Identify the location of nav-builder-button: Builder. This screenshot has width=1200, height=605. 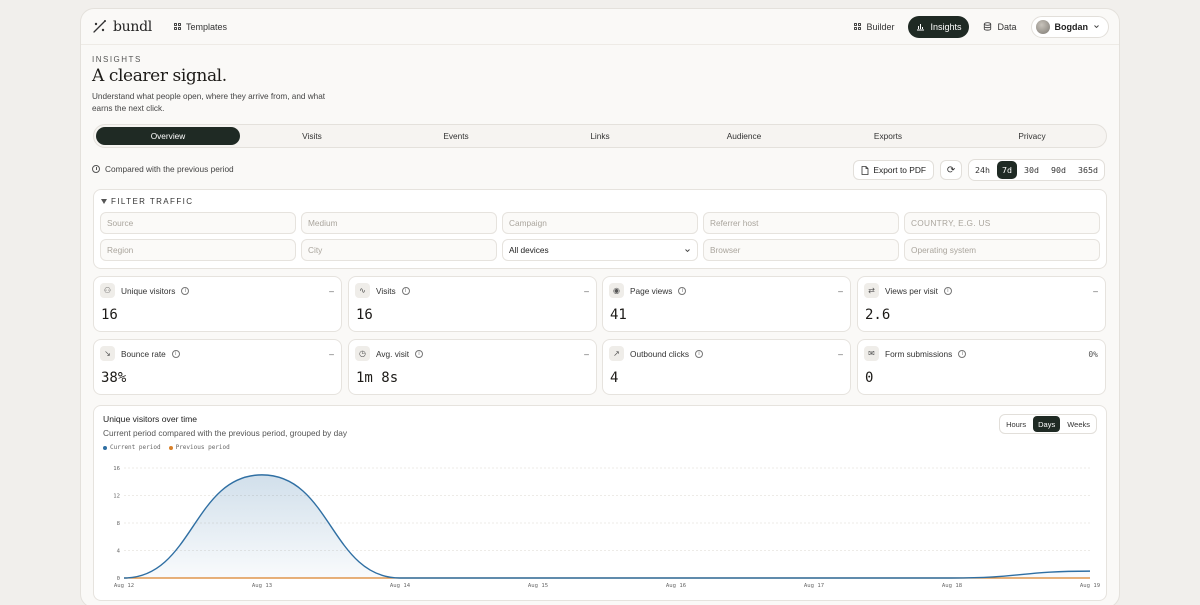
(874, 27).